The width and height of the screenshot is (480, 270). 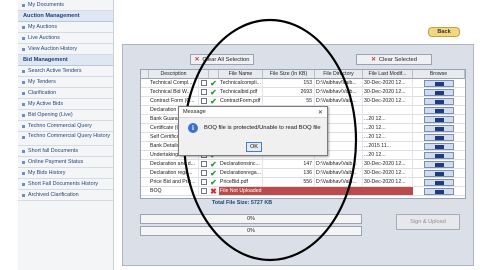 What do you see at coordinates (69, 136) in the screenshot?
I see `sidebar-item-label: Techno Commercial Query History` at bounding box center [69, 136].